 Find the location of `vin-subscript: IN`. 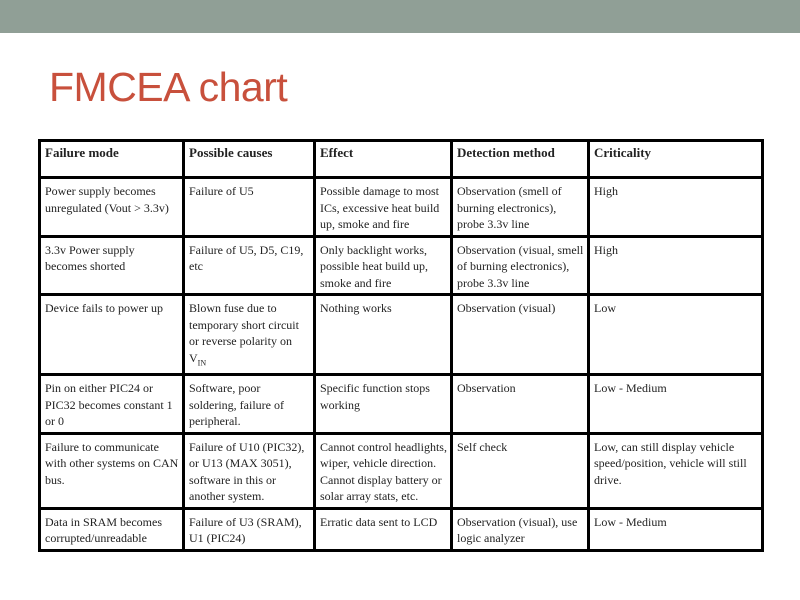

vin-subscript: IN is located at coordinates (202, 362).